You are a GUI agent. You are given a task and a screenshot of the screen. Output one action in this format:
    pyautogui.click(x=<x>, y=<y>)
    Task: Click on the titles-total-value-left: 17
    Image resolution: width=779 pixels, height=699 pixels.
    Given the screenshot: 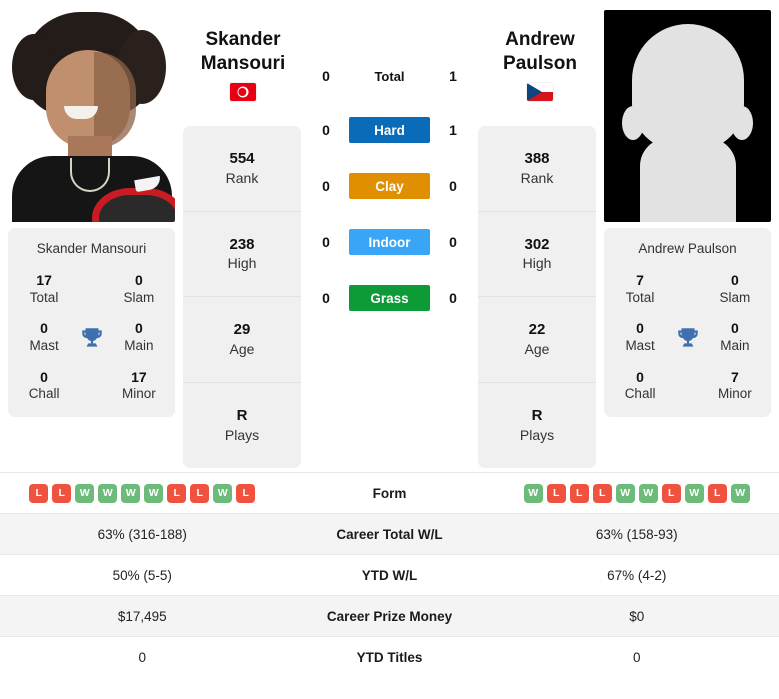 What is the action you would take?
    pyautogui.click(x=44, y=280)
    